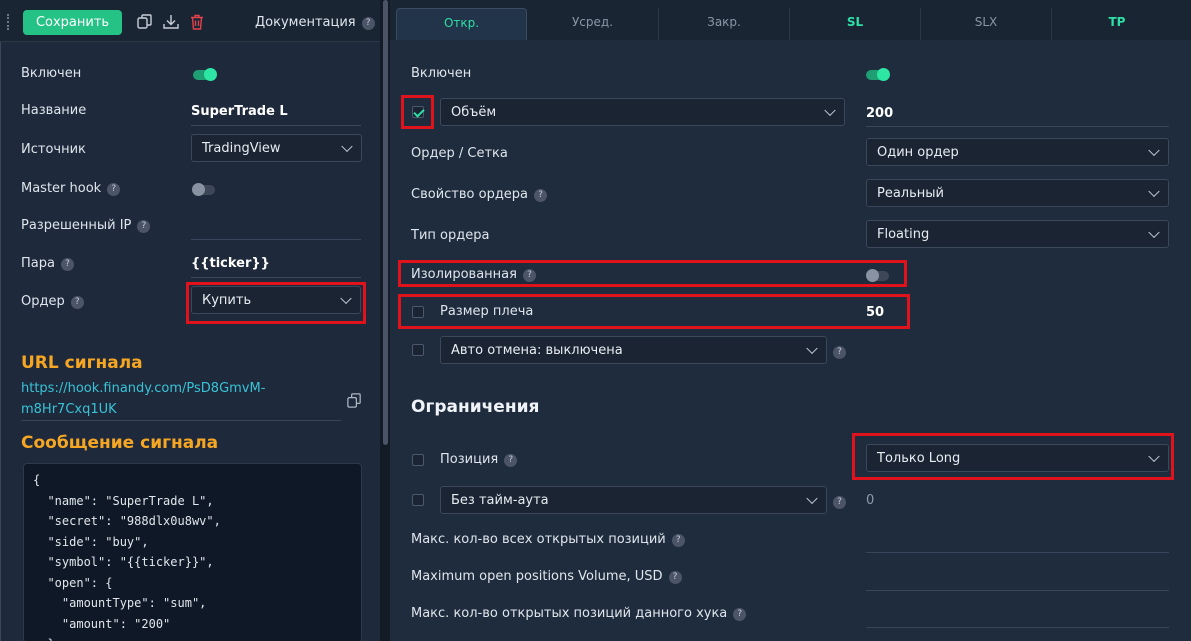 Image resolution: width=1191 pixels, height=641 pixels. Describe the element at coordinates (171, 22) in the screenshot. I see `download-icon` at that location.